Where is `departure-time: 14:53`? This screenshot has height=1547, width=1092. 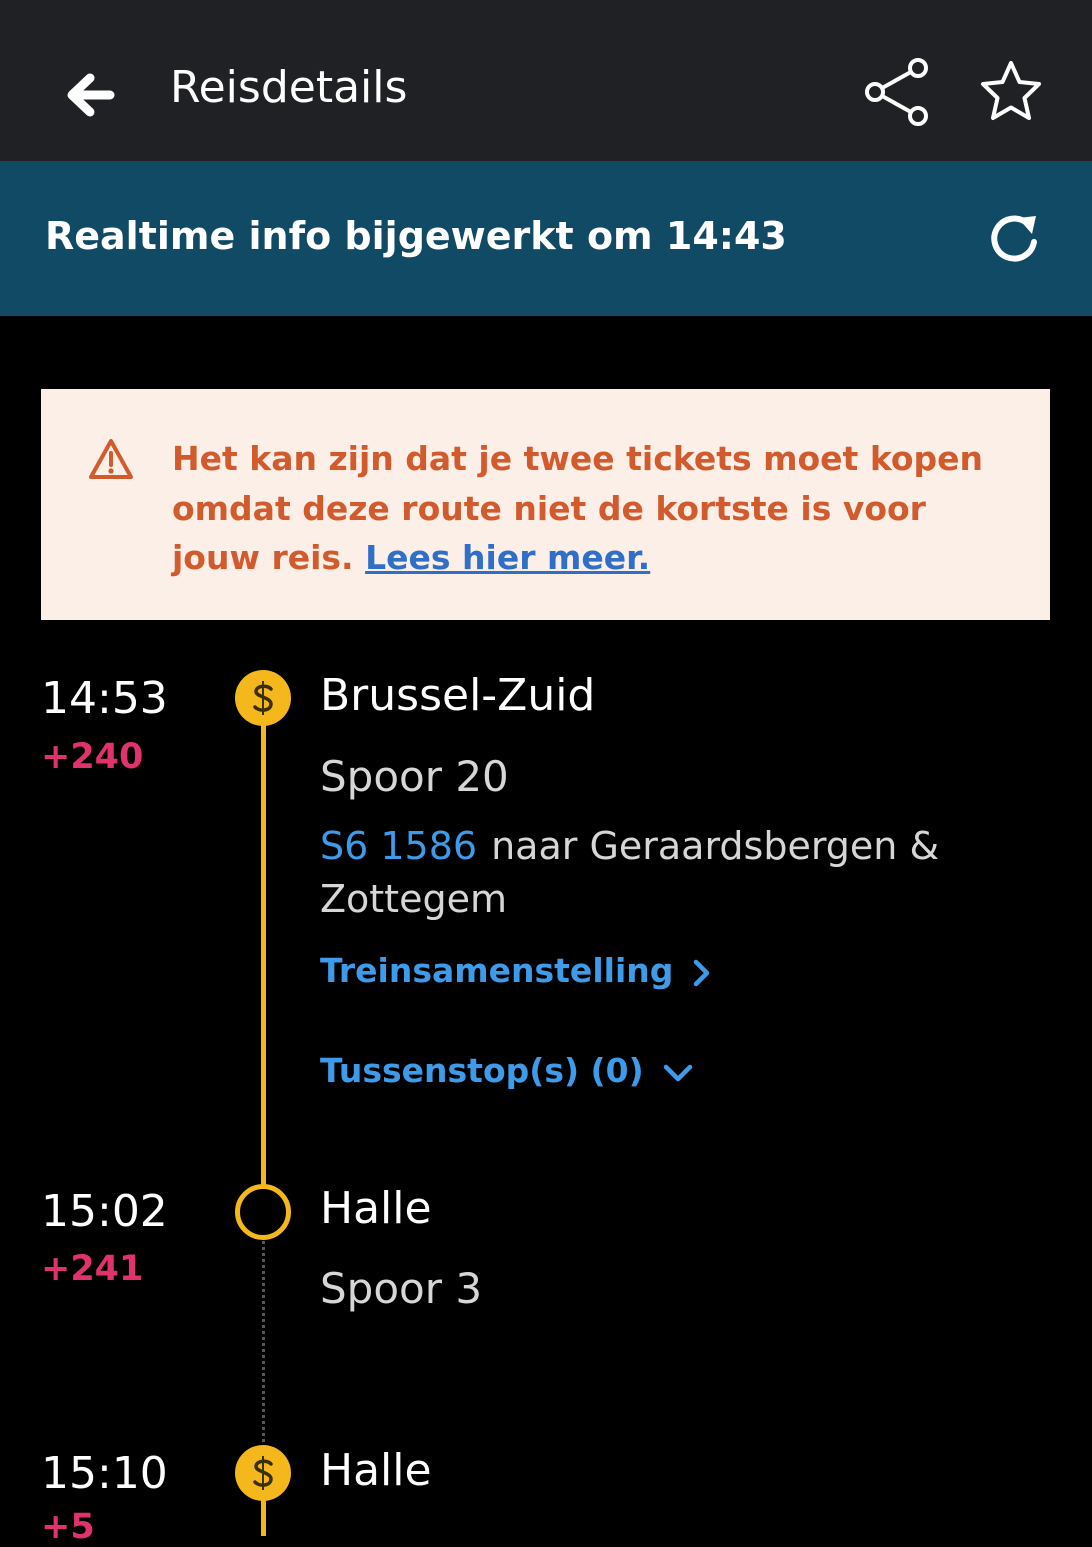
departure-time: 14:53 is located at coordinates (104, 698).